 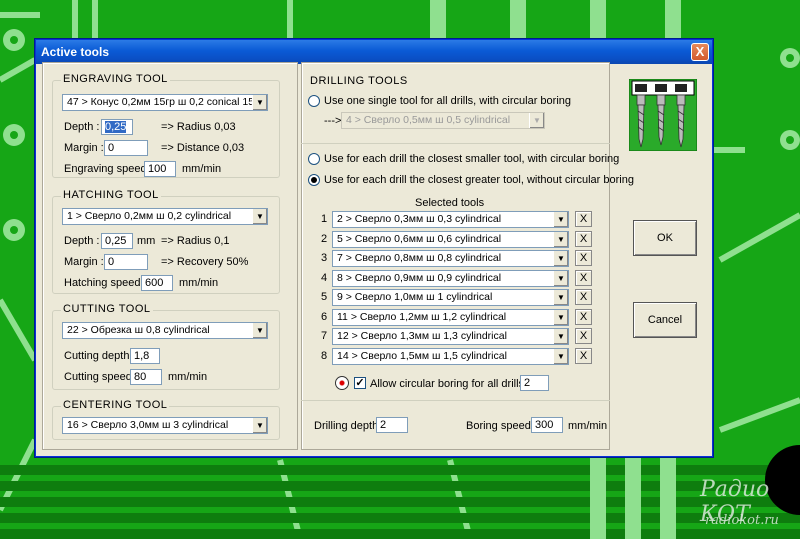 What do you see at coordinates (324, 316) in the screenshot?
I see `tool-row-number: 6` at bounding box center [324, 316].